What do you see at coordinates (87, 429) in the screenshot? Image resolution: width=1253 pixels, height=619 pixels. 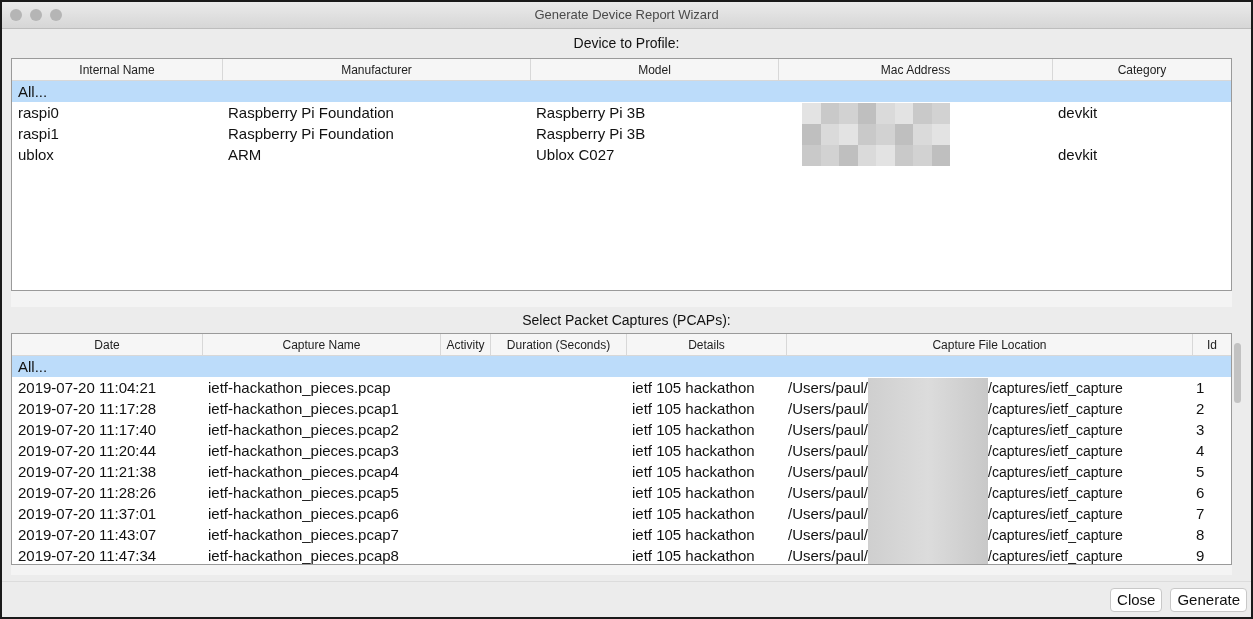 I see `table-cell: 2019-07-20 11:17:40` at bounding box center [87, 429].